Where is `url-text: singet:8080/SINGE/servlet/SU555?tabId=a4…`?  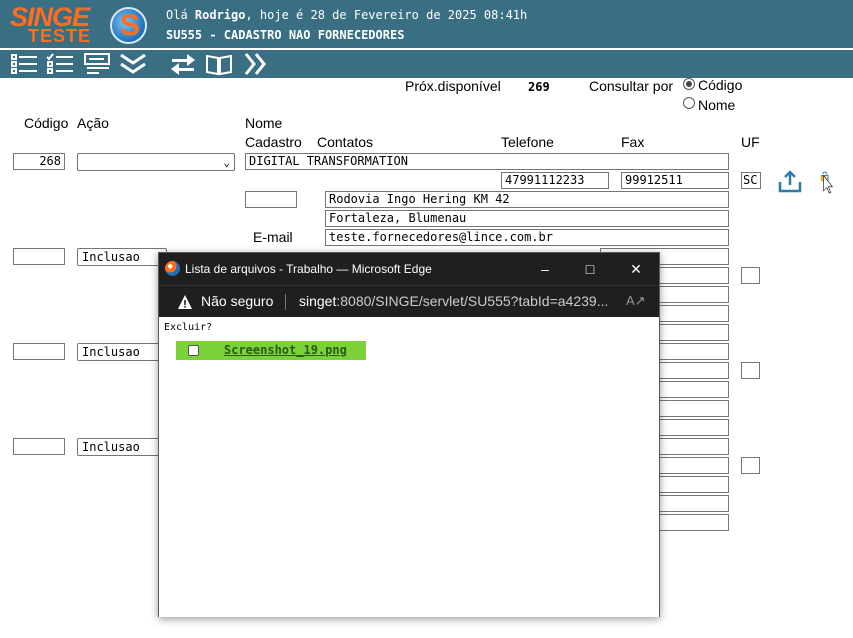 url-text: singet:8080/SINGE/servlet/SU555?tabId=a4… is located at coordinates (453, 301).